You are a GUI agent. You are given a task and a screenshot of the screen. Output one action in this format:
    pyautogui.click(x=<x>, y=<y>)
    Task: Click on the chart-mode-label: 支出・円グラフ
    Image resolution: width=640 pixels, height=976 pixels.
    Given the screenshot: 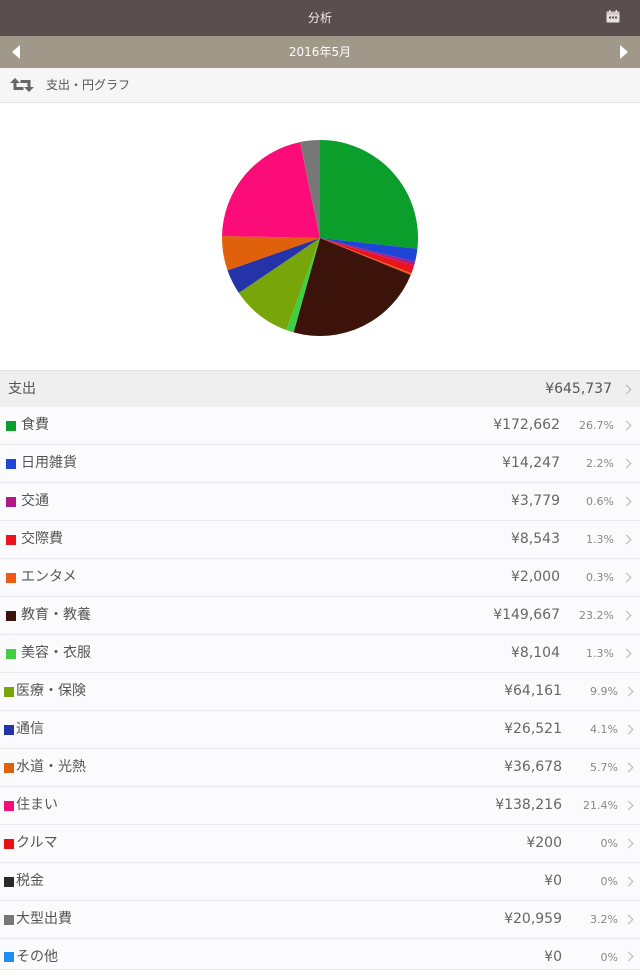 What is the action you would take?
    pyautogui.click(x=88, y=85)
    